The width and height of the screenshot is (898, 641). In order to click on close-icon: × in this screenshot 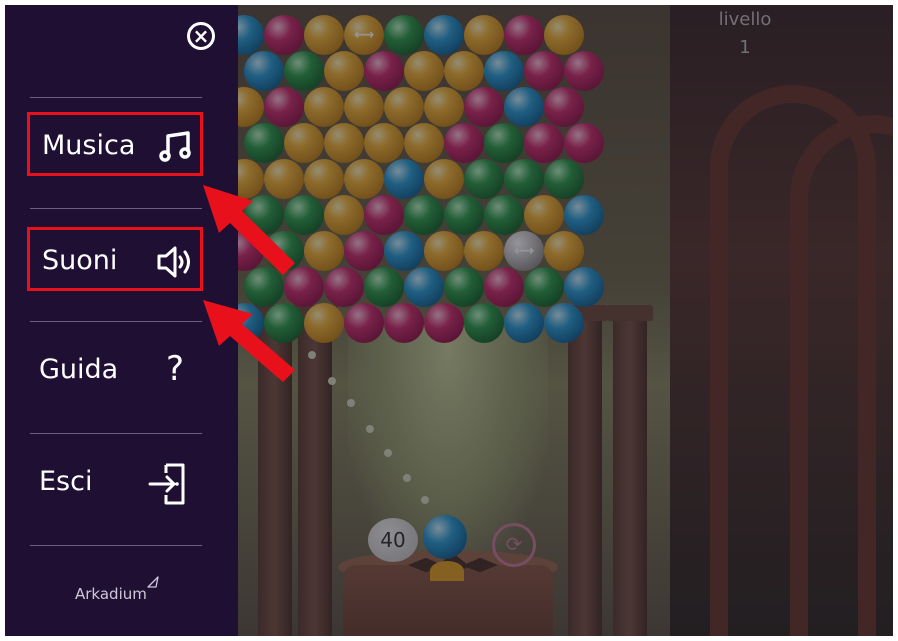, I will do `click(201, 36)`.